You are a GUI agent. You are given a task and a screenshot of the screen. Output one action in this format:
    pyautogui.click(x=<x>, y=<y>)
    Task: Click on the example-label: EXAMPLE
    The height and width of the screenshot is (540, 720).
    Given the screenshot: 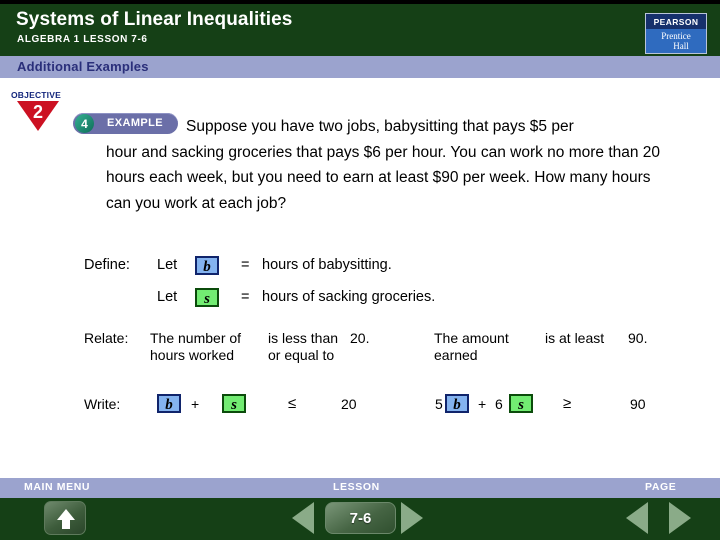 What is the action you would take?
    pyautogui.click(x=135, y=123)
    